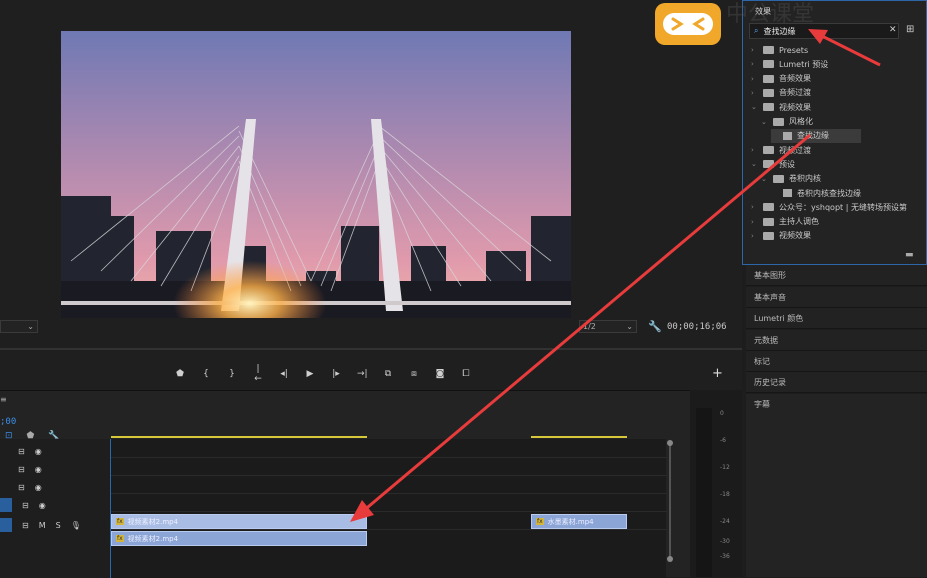 Image resolution: width=927 pixels, height=578 pixels. I want to click on effects-tree-item: › Lumetri 预设, so click(789, 64).